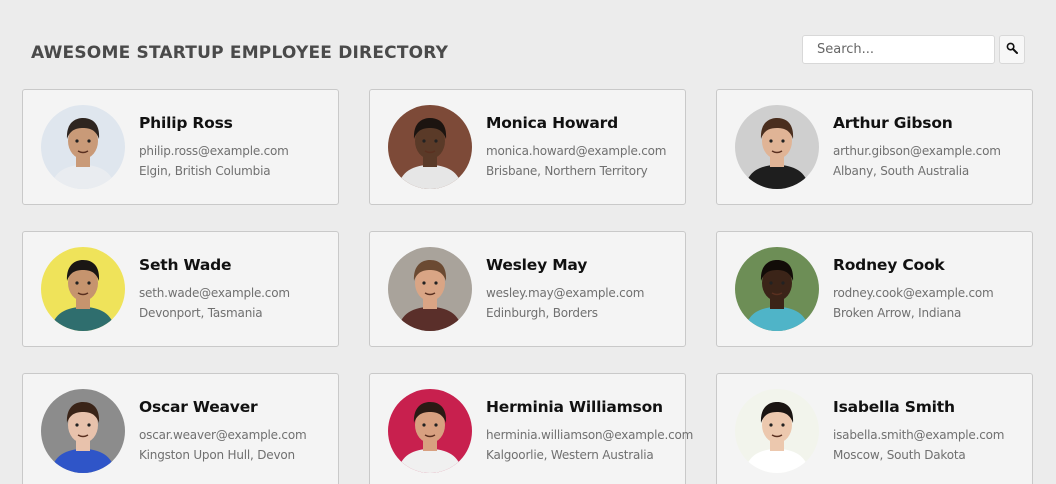  Describe the element at coordinates (223, 434) in the screenshot. I see `employee-email: oscar.weaver@example.com` at that location.